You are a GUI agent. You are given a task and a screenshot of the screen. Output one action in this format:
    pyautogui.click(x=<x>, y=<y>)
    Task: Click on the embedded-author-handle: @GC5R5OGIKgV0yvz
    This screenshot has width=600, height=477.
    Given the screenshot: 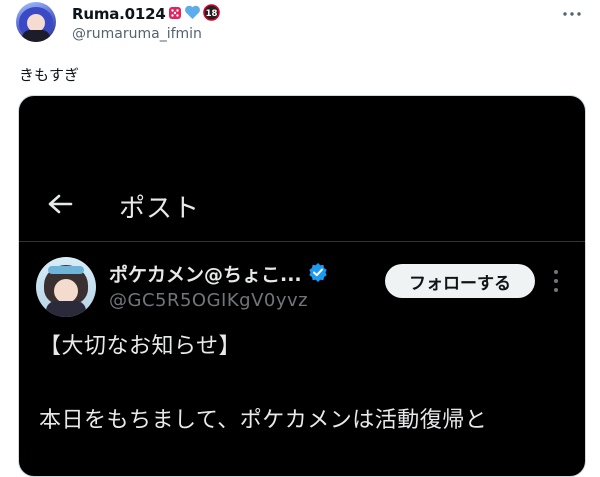 What is the action you would take?
    pyautogui.click(x=209, y=300)
    